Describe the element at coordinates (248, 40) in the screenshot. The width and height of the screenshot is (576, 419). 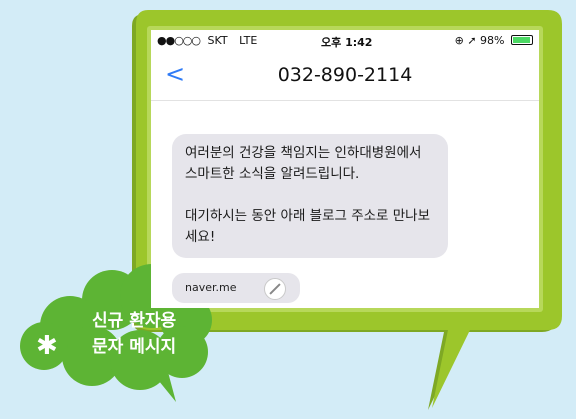
I see `network-label: LTE` at that location.